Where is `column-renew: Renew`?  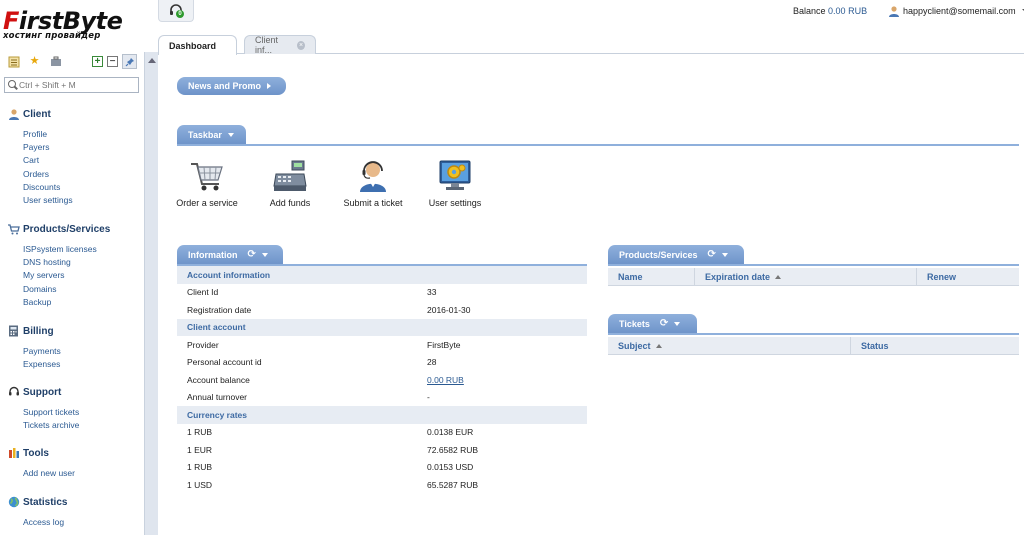
column-renew: Renew is located at coordinates (968, 277).